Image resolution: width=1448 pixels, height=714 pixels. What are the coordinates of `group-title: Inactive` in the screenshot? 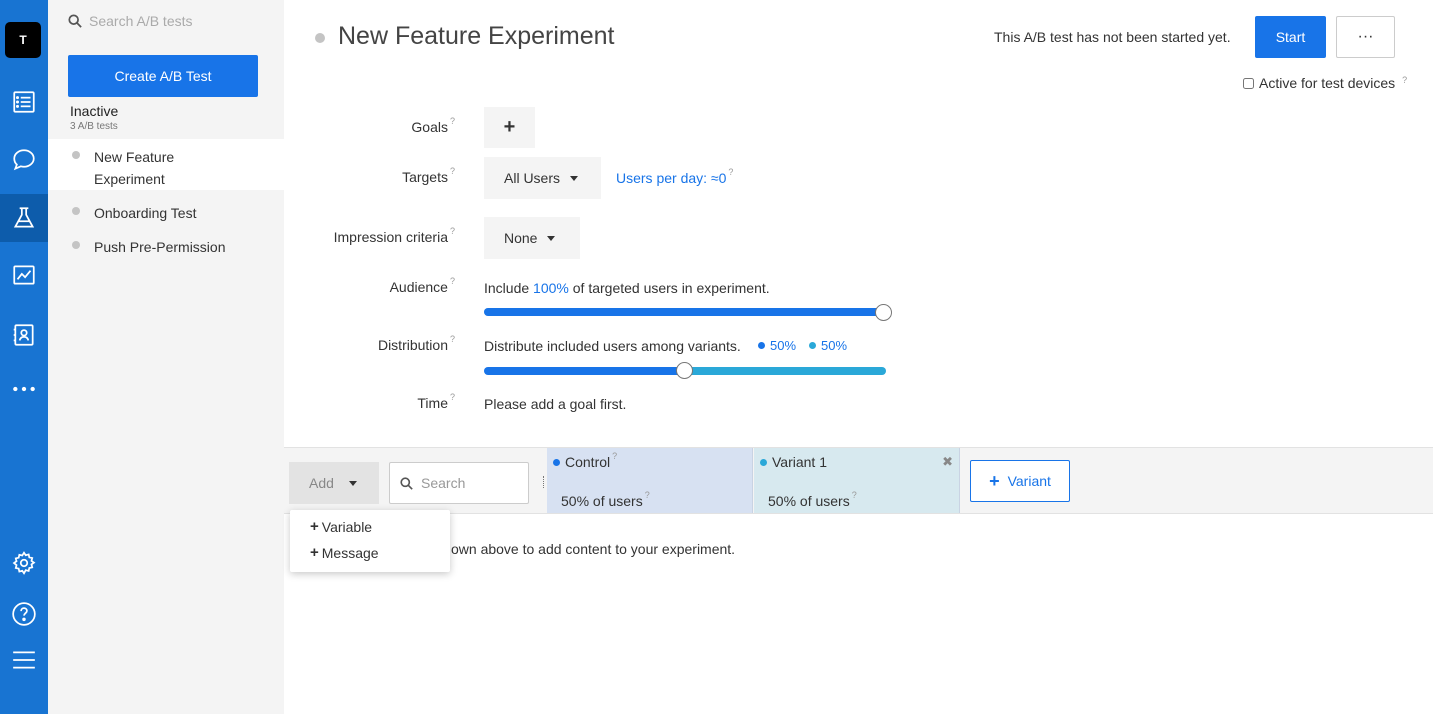 It's located at (94, 111).